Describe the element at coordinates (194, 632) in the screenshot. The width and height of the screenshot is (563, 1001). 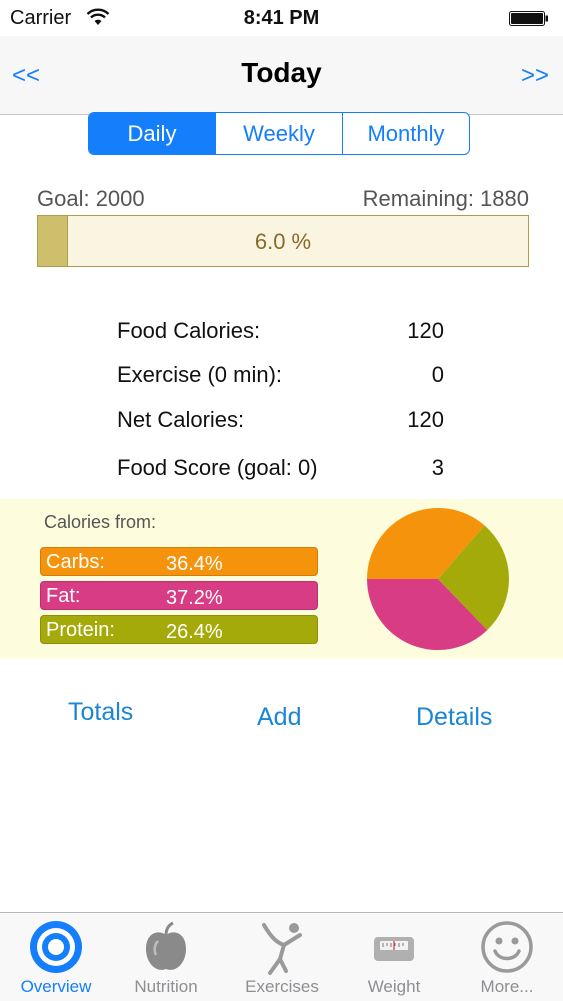
I see `macro-percent: 26.4%` at that location.